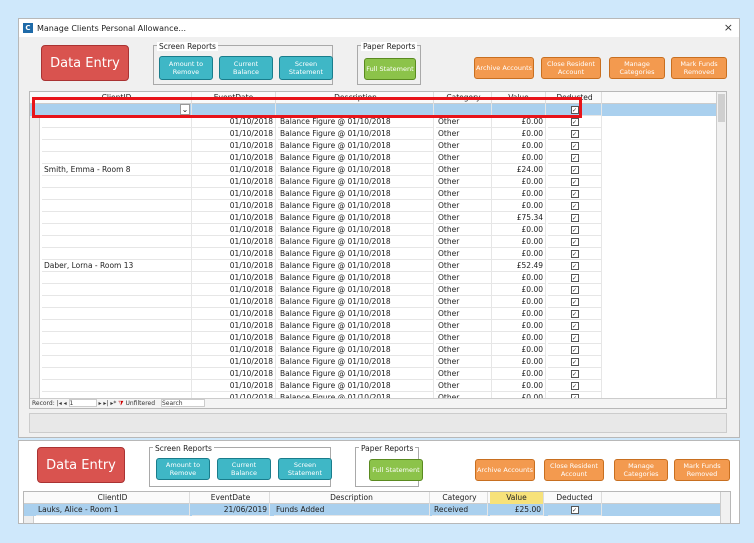 This screenshot has width=754, height=543. I want to click on amount-to-remove-button: Amount to Remove, so click(183, 469).